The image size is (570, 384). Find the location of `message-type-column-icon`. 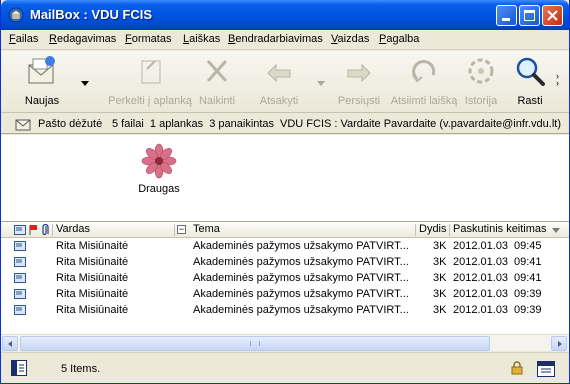

message-type-column-icon is located at coordinates (20, 230).